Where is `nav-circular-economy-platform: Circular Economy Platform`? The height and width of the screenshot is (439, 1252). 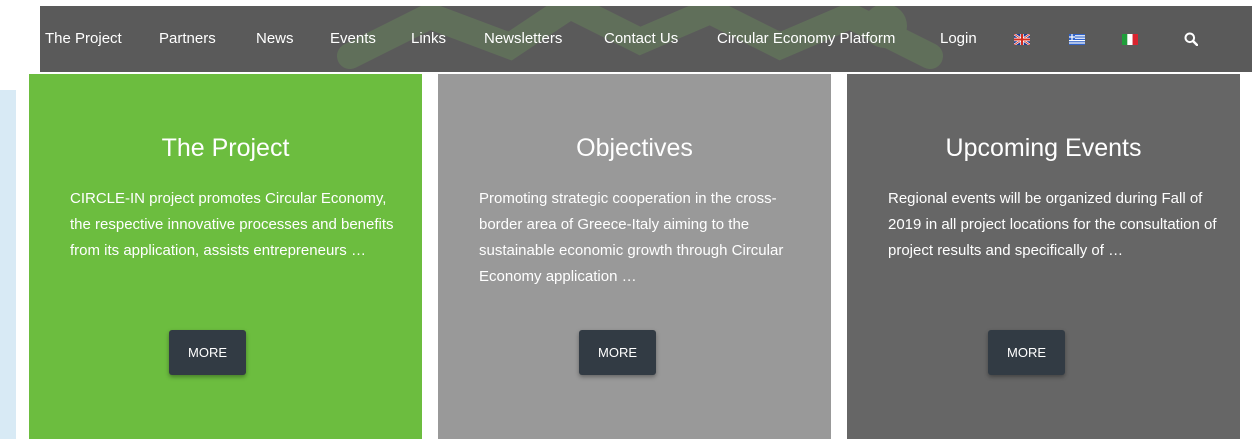
nav-circular-economy-platform: Circular Economy Platform is located at coordinates (806, 38).